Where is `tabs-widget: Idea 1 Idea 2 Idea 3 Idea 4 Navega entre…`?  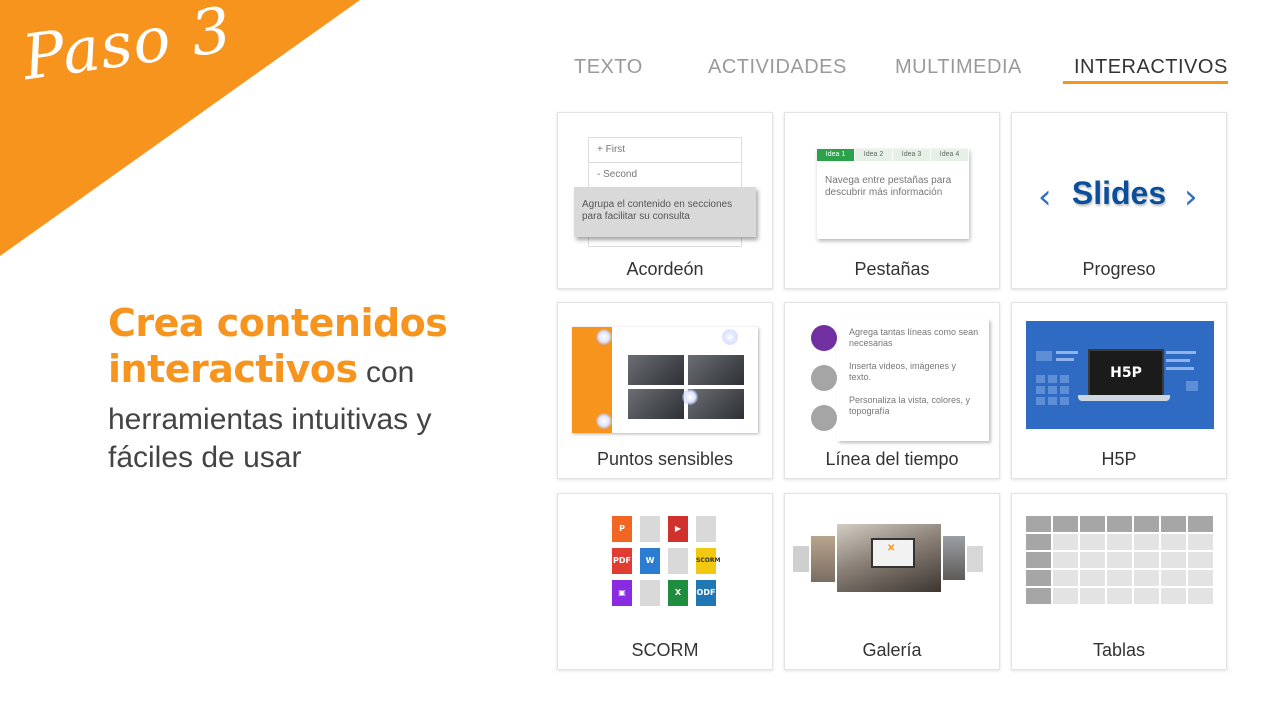 tabs-widget: Idea 1 Idea 2 Idea 3 Idea 4 Navega entre… is located at coordinates (893, 194).